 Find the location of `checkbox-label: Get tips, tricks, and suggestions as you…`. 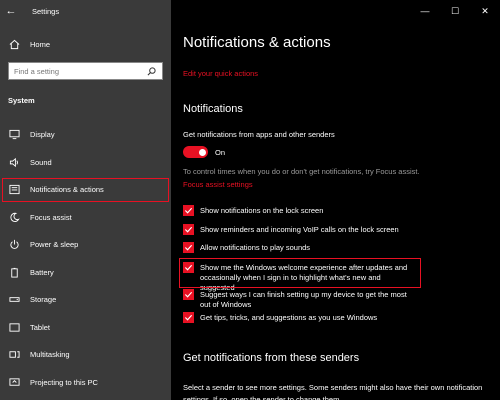

checkbox-label: Get tips, tricks, and suggestions as you… is located at coordinates (289, 317).